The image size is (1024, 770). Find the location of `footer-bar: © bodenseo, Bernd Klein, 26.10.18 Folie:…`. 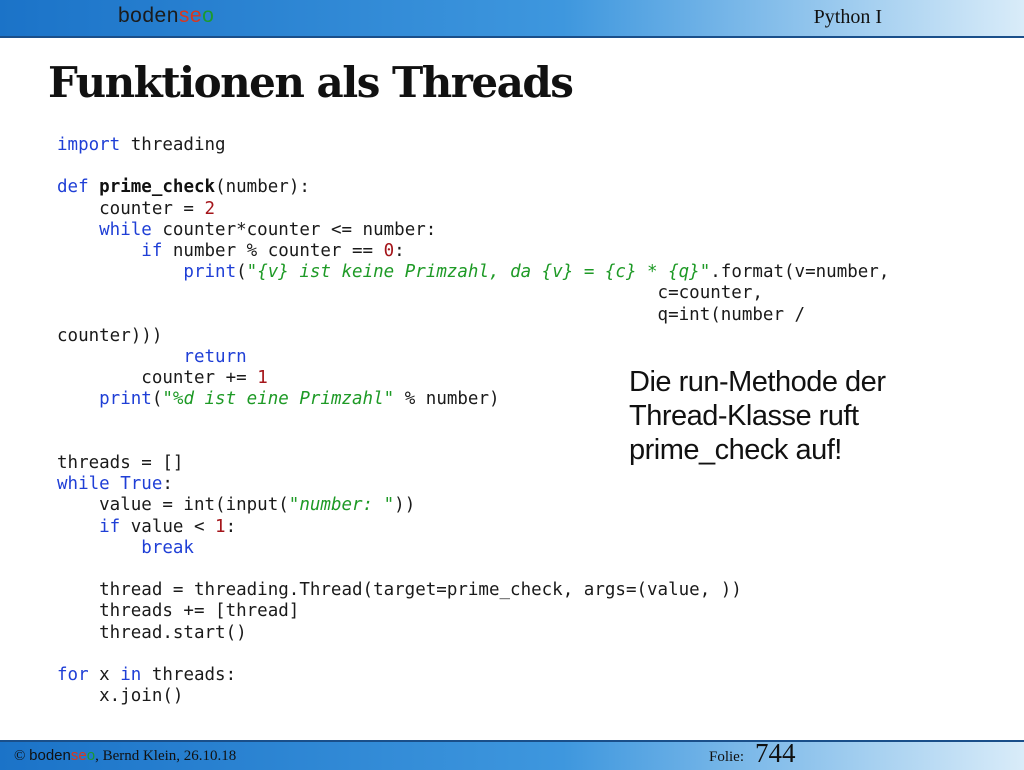

footer-bar: © bodenseo, Bernd Klein, 26.10.18 Folie:… is located at coordinates (512, 754).